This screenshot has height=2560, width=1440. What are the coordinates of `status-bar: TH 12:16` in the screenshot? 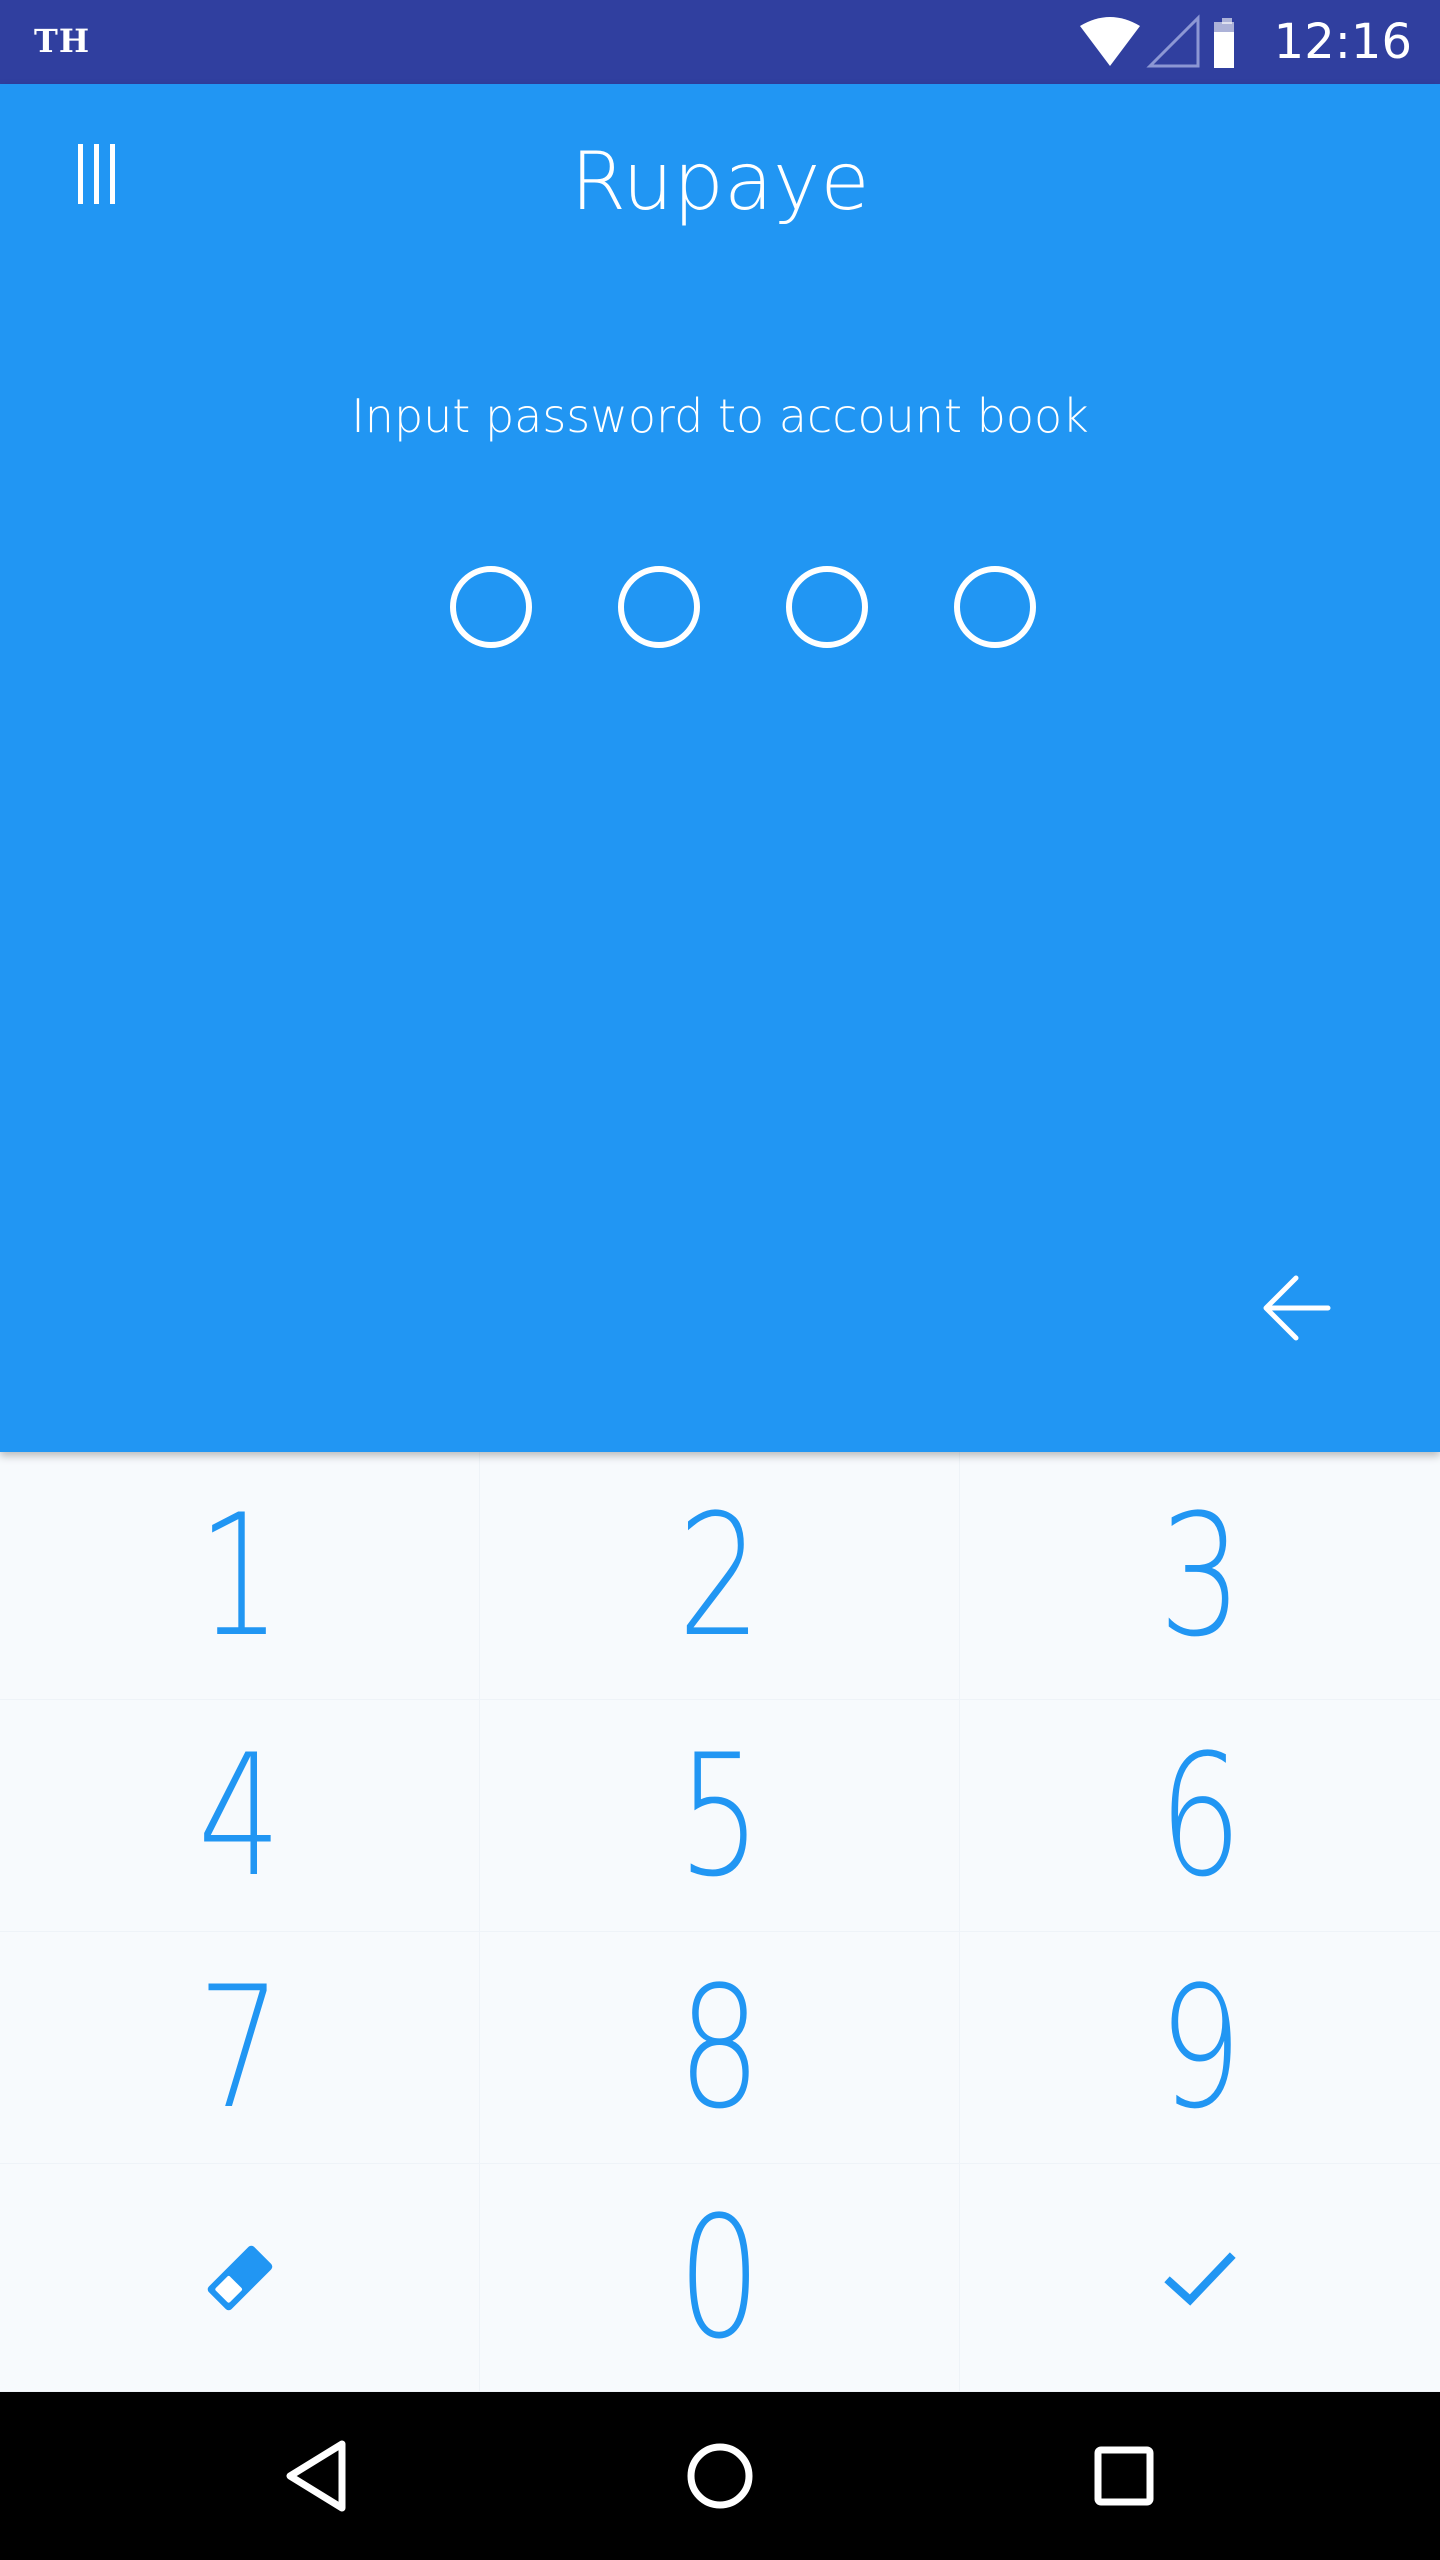 It's located at (720, 42).